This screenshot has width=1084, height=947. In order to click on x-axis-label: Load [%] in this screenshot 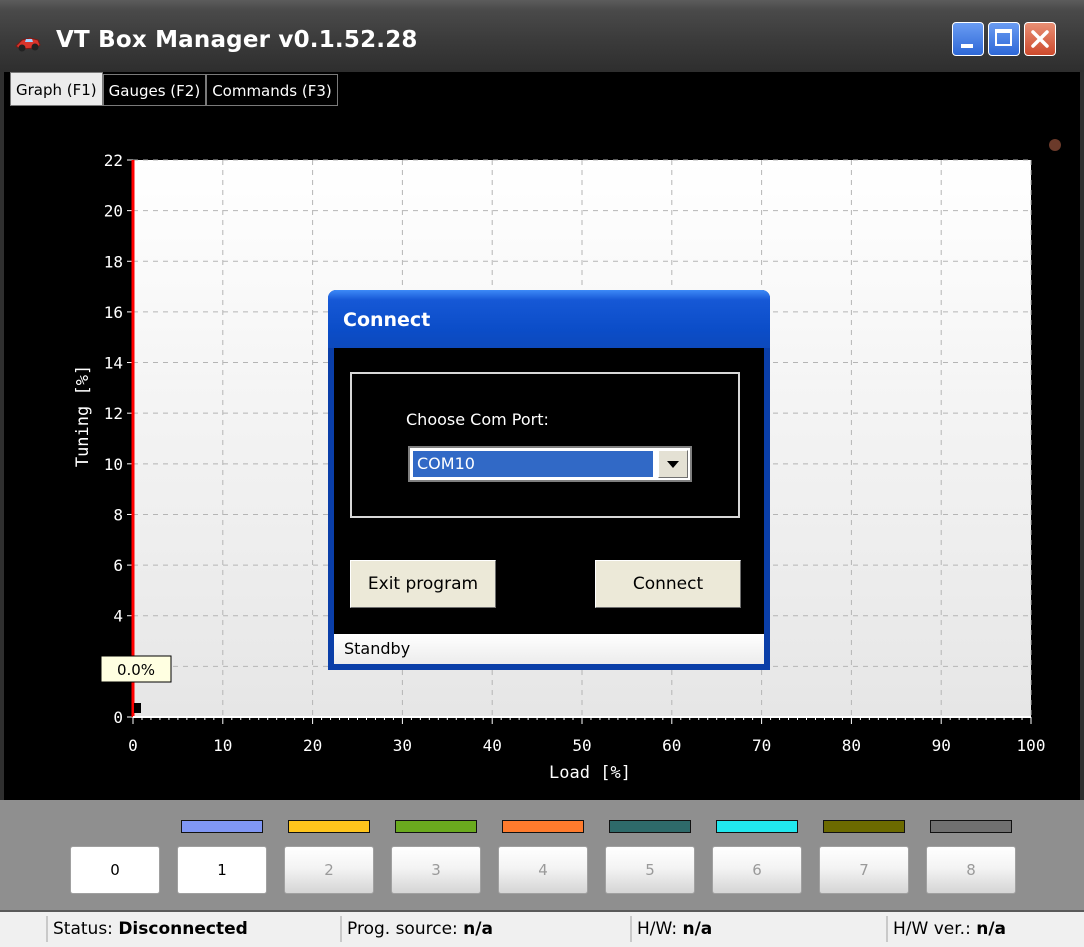, I will do `click(590, 773)`.